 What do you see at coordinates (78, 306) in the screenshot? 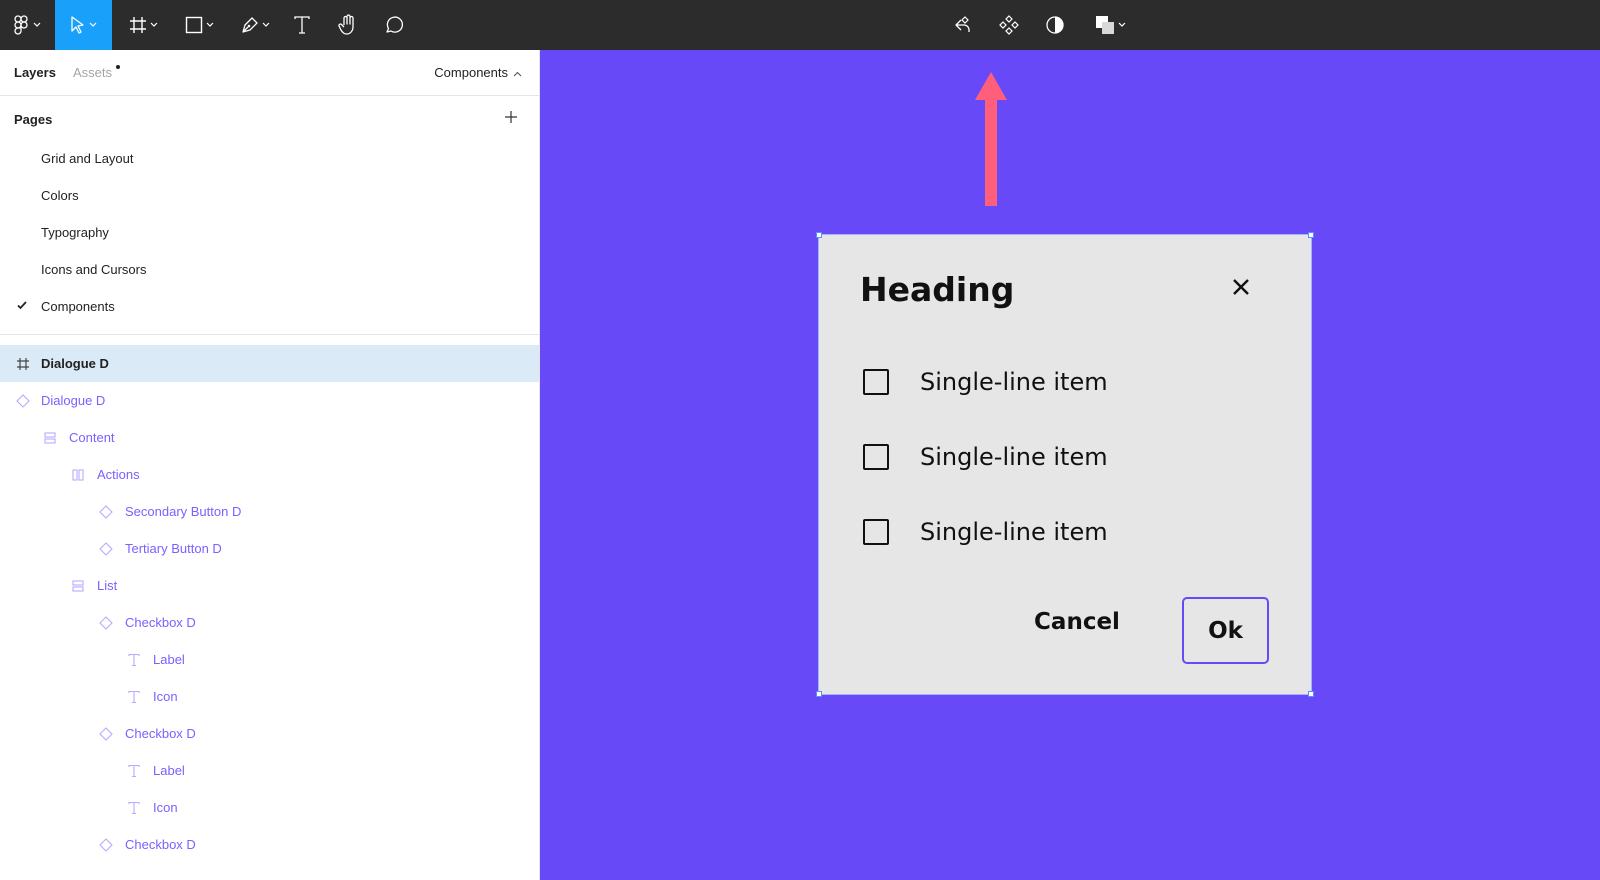
I see `page-item-label: Components` at bounding box center [78, 306].